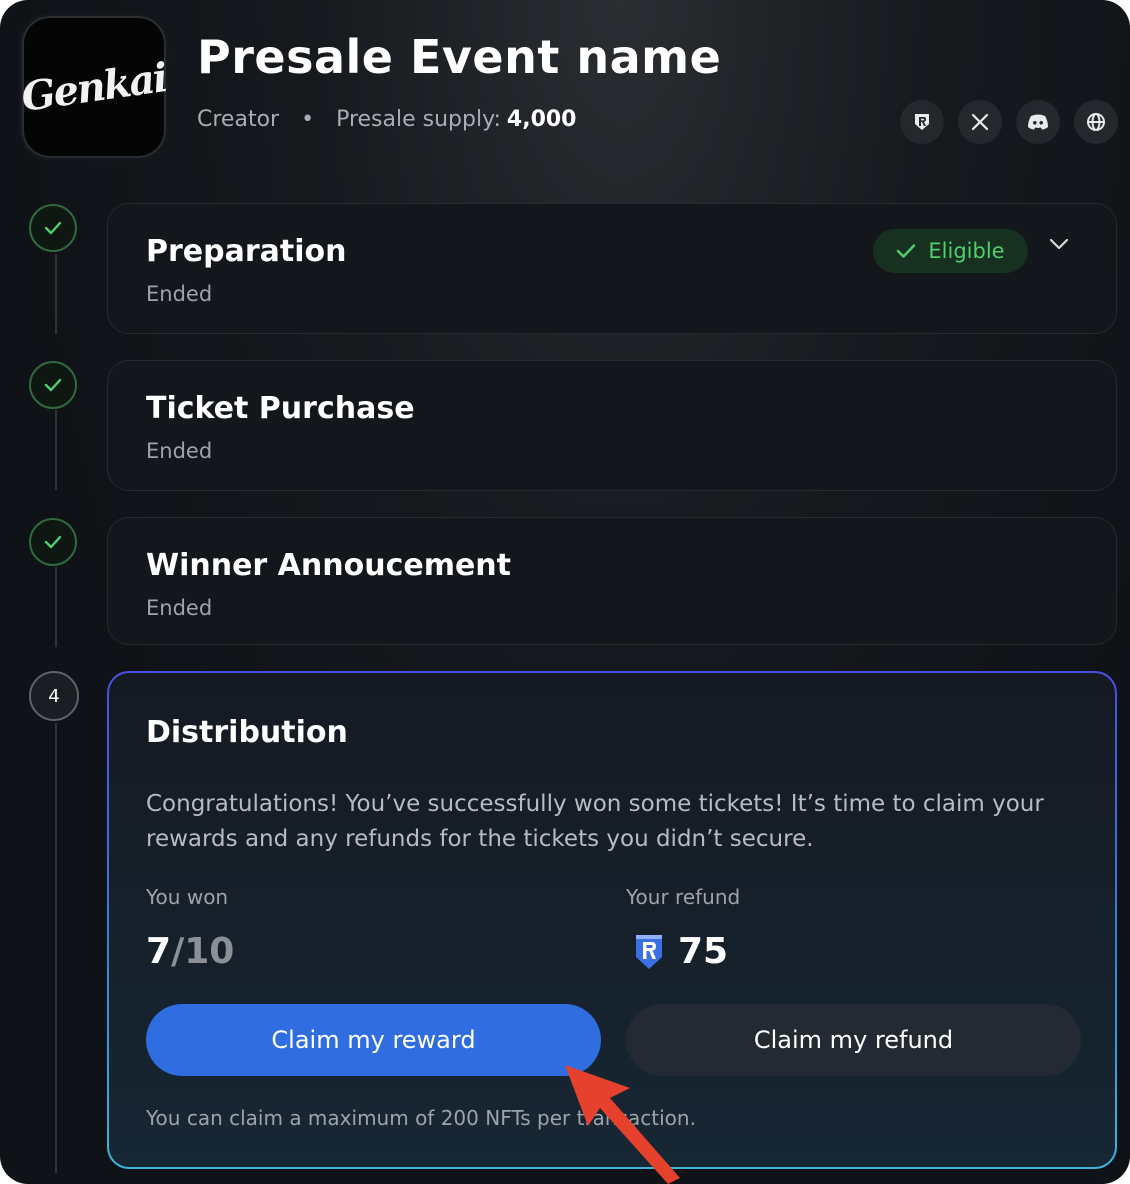  What do you see at coordinates (1038, 122) in the screenshot?
I see `discord-icon` at bounding box center [1038, 122].